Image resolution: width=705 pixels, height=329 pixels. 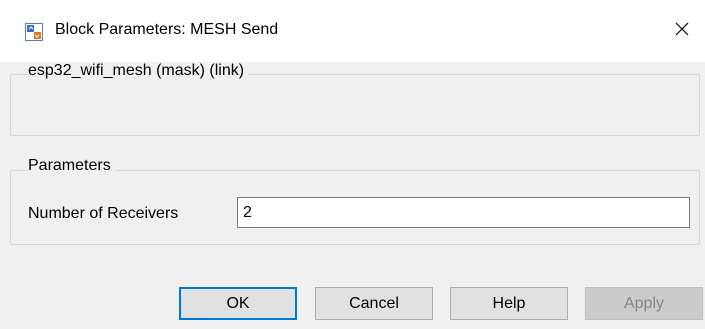 What do you see at coordinates (71, 166) in the screenshot?
I see `parameters-legend: Parameters` at bounding box center [71, 166].